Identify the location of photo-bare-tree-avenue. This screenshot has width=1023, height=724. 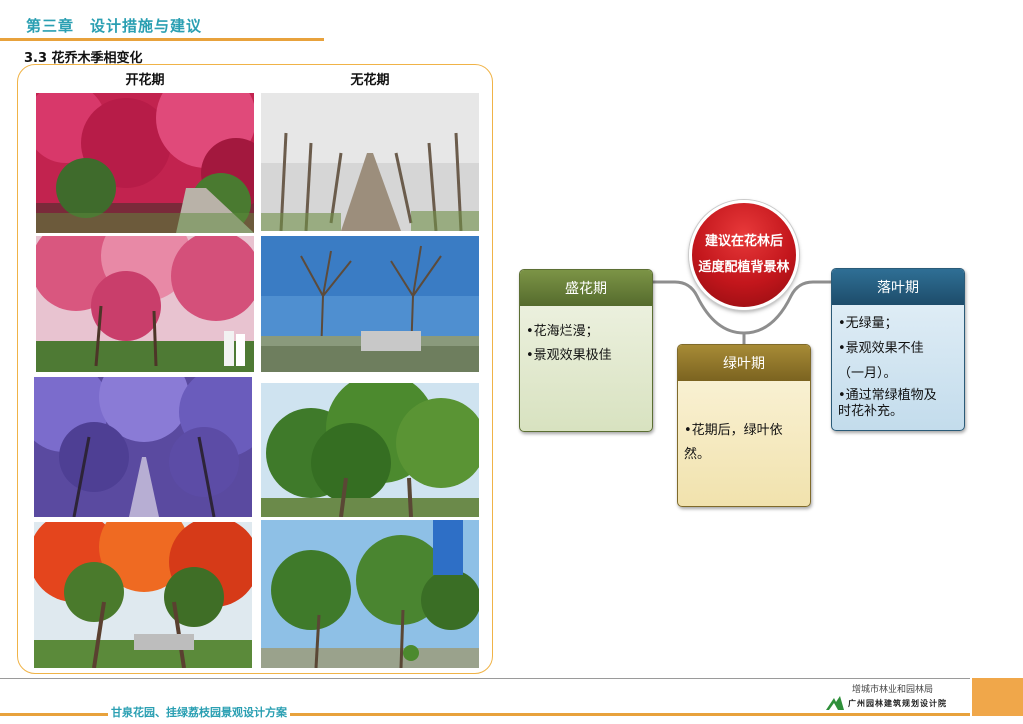
(370, 162).